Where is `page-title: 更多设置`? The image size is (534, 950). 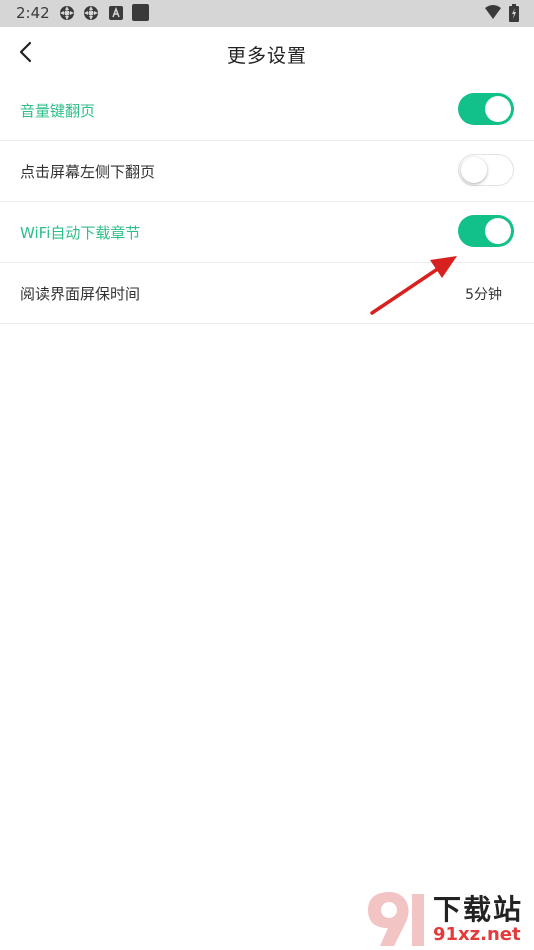 page-title: 更多设置 is located at coordinates (266, 56).